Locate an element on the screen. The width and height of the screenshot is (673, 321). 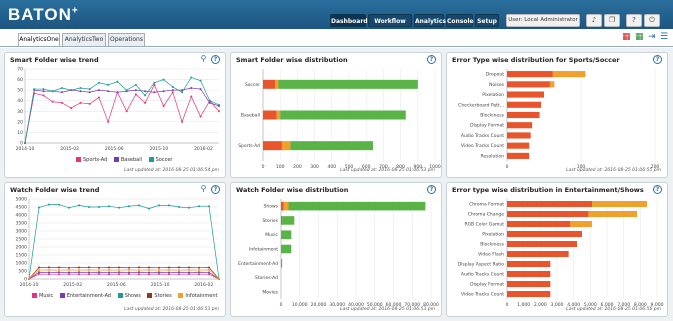
user-menu-button: User: Local Administrator is located at coordinates (543, 20).